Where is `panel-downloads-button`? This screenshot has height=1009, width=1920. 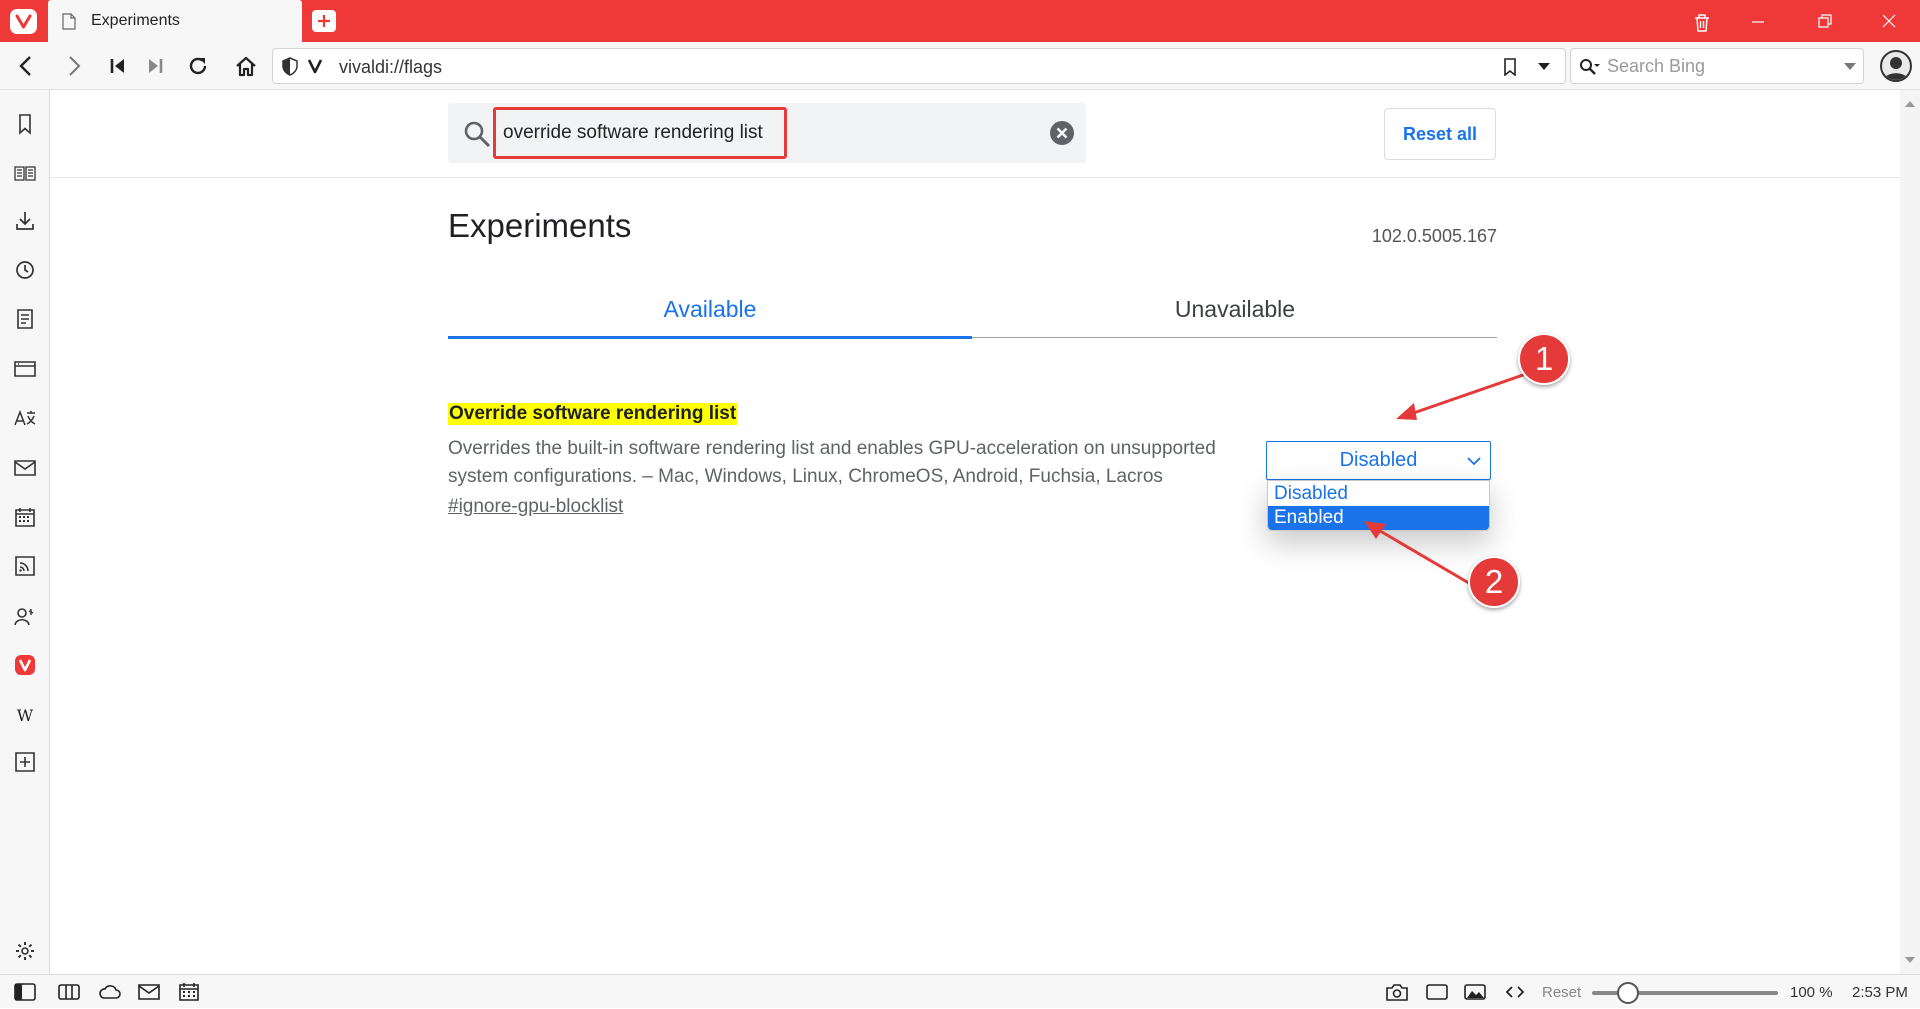 panel-downloads-button is located at coordinates (25, 220).